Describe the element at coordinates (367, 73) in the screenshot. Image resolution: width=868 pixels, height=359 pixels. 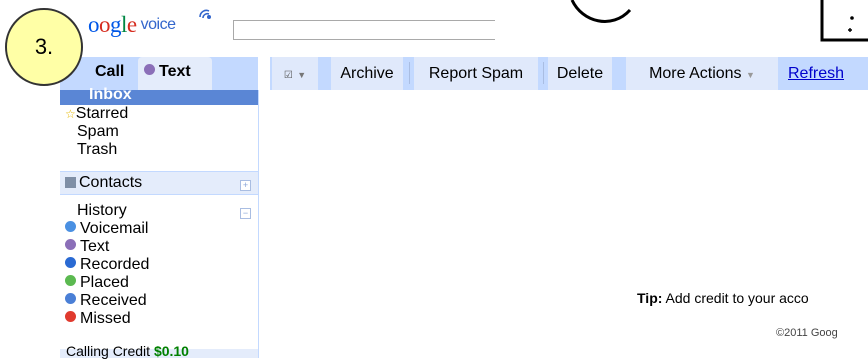
I see `archive-button: Archive` at that location.